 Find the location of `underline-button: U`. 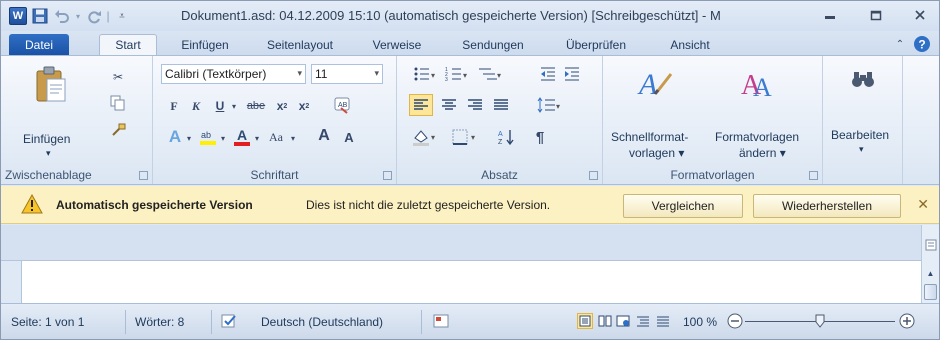

underline-button: U is located at coordinates (220, 106).